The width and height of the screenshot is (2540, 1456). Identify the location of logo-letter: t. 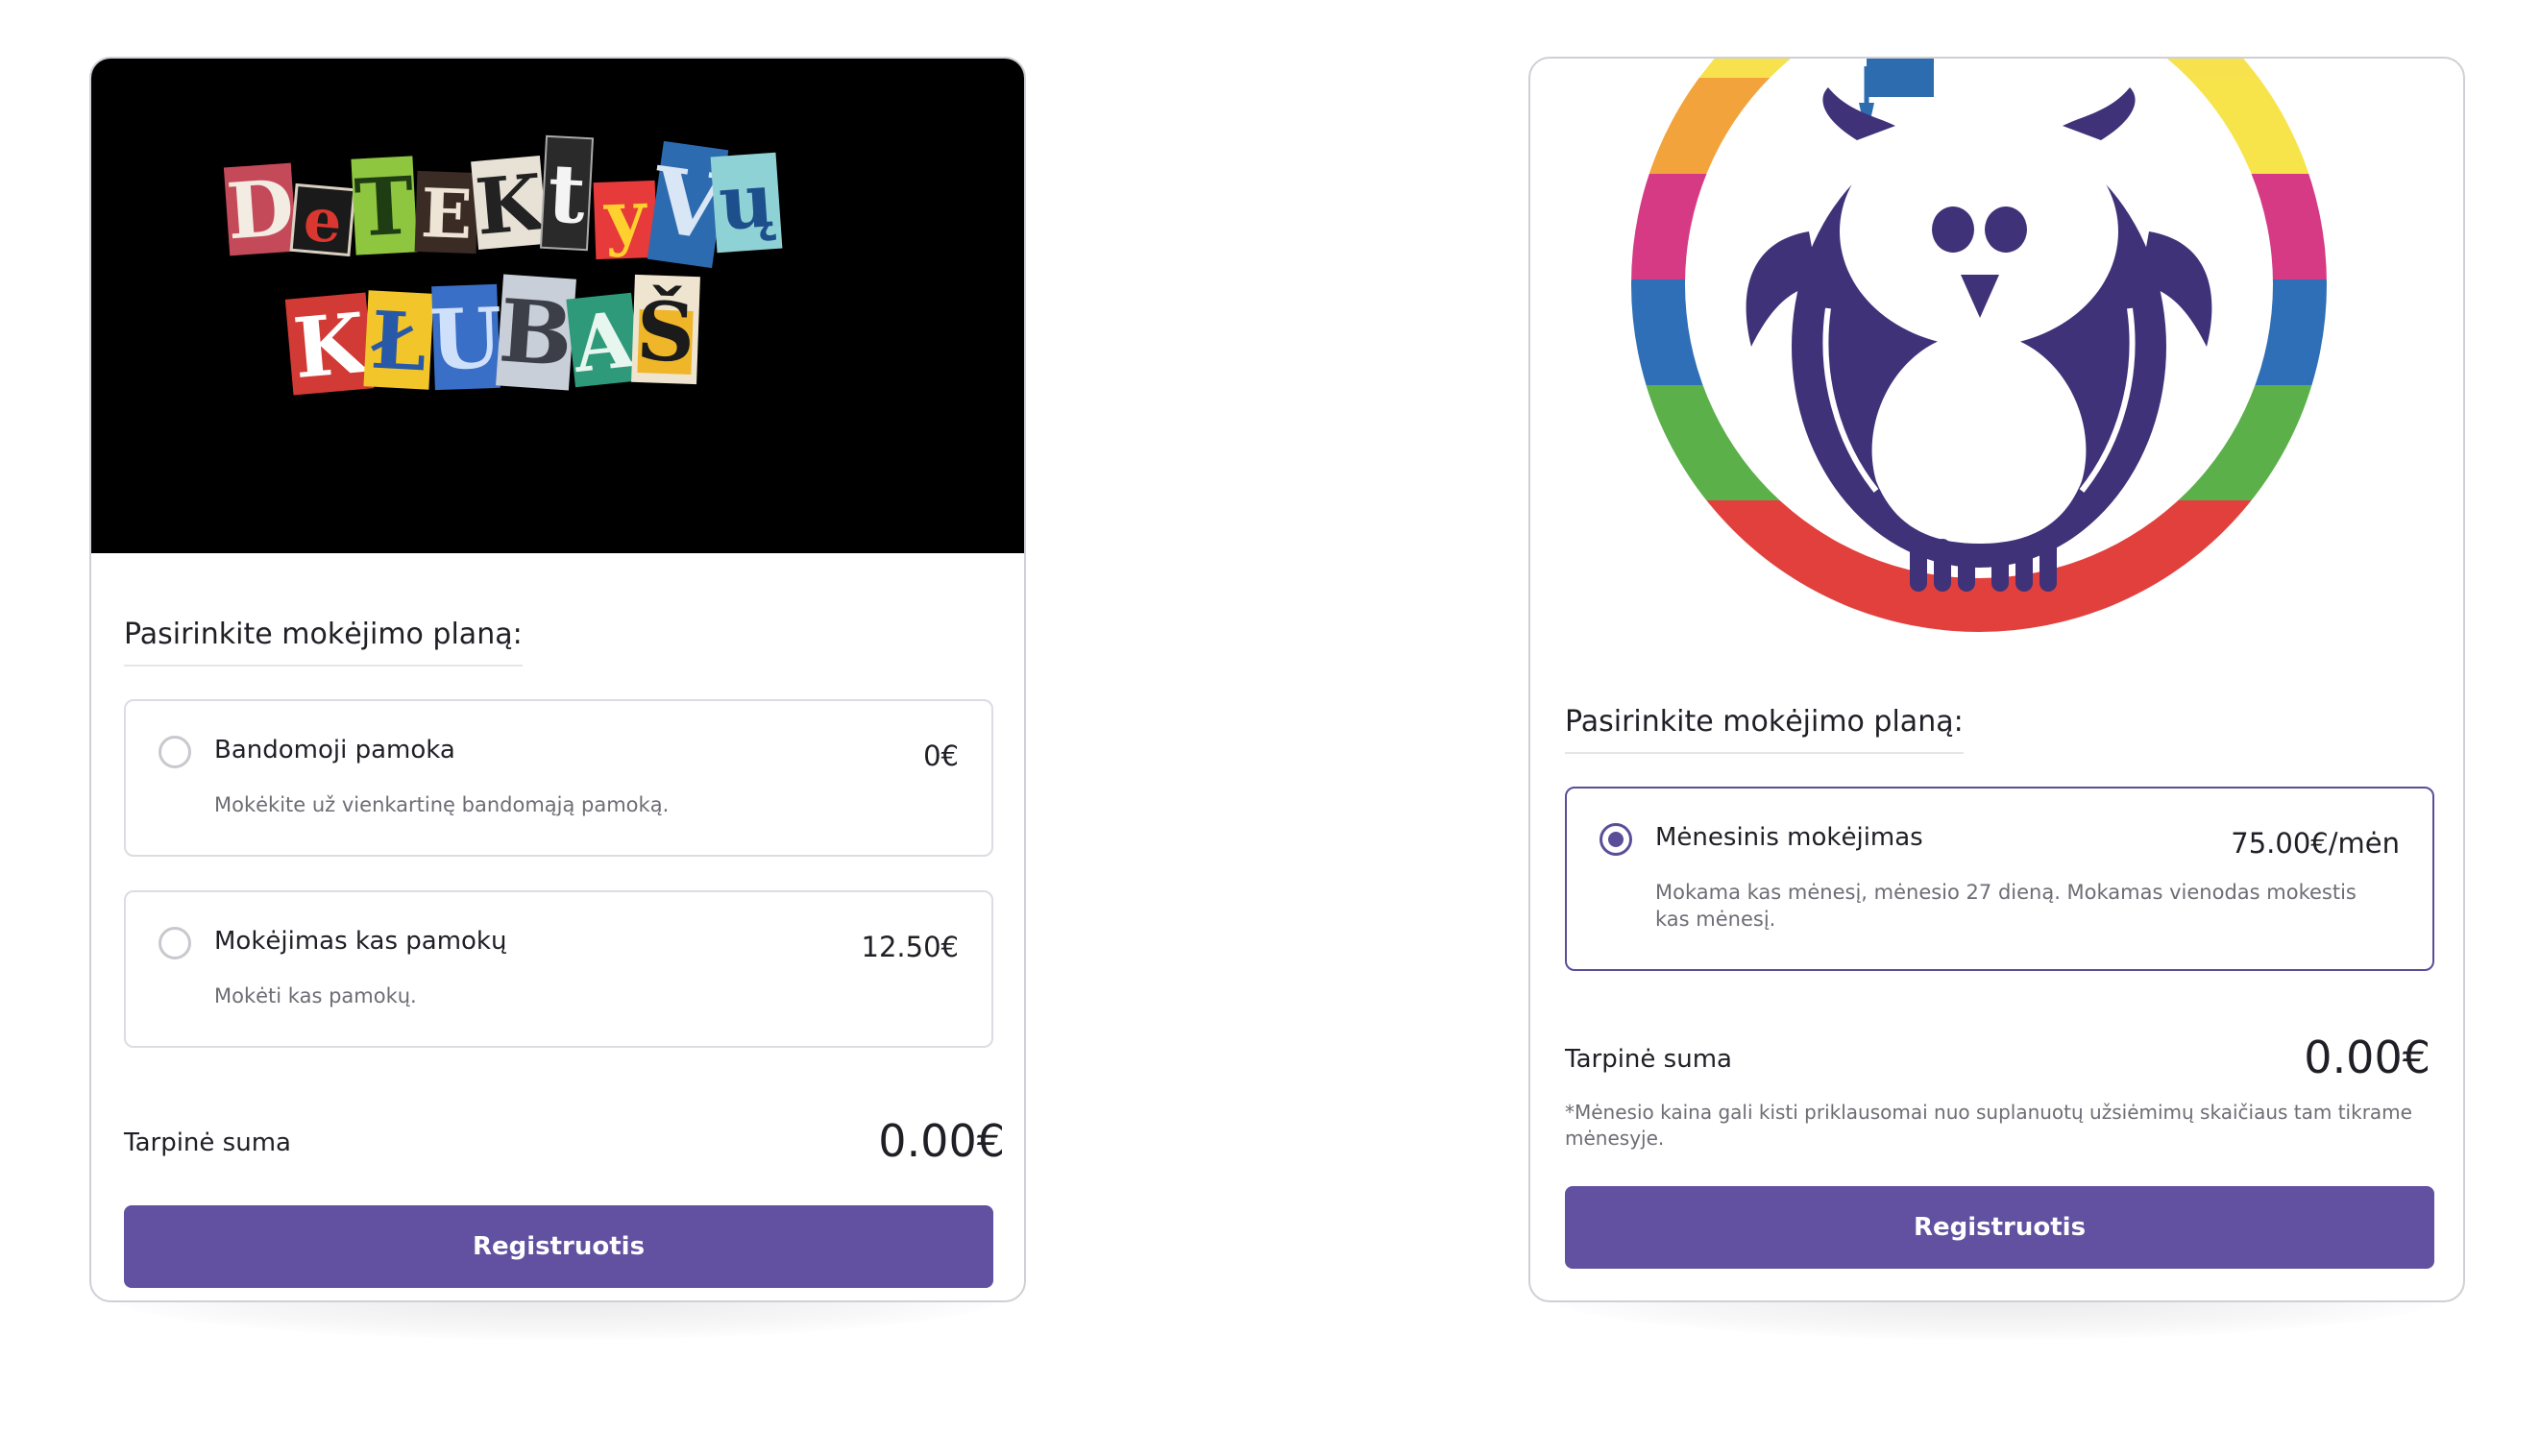
(567, 193).